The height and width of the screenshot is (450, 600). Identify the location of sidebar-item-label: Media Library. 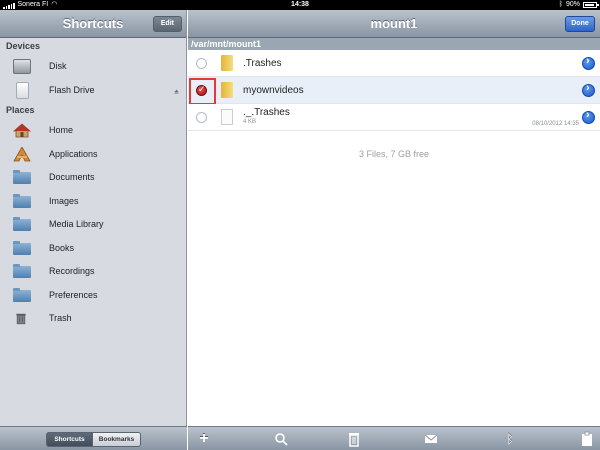
(76, 224).